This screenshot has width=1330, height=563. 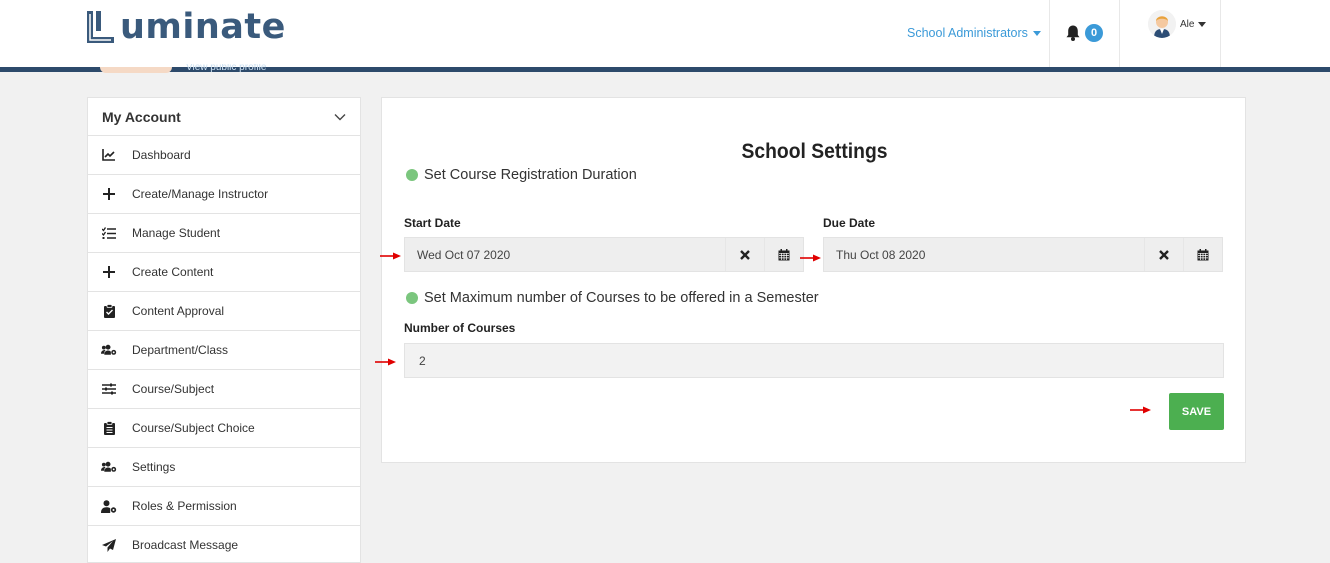 I want to click on avatar, so click(x=1162, y=24).